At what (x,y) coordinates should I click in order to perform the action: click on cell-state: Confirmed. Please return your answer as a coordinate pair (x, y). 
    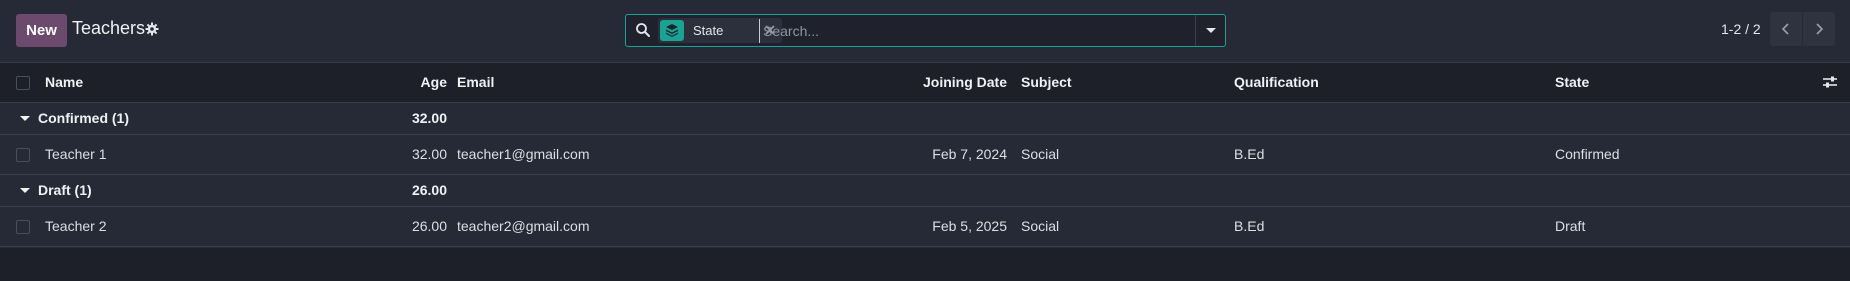
    Looking at the image, I should click on (1587, 154).